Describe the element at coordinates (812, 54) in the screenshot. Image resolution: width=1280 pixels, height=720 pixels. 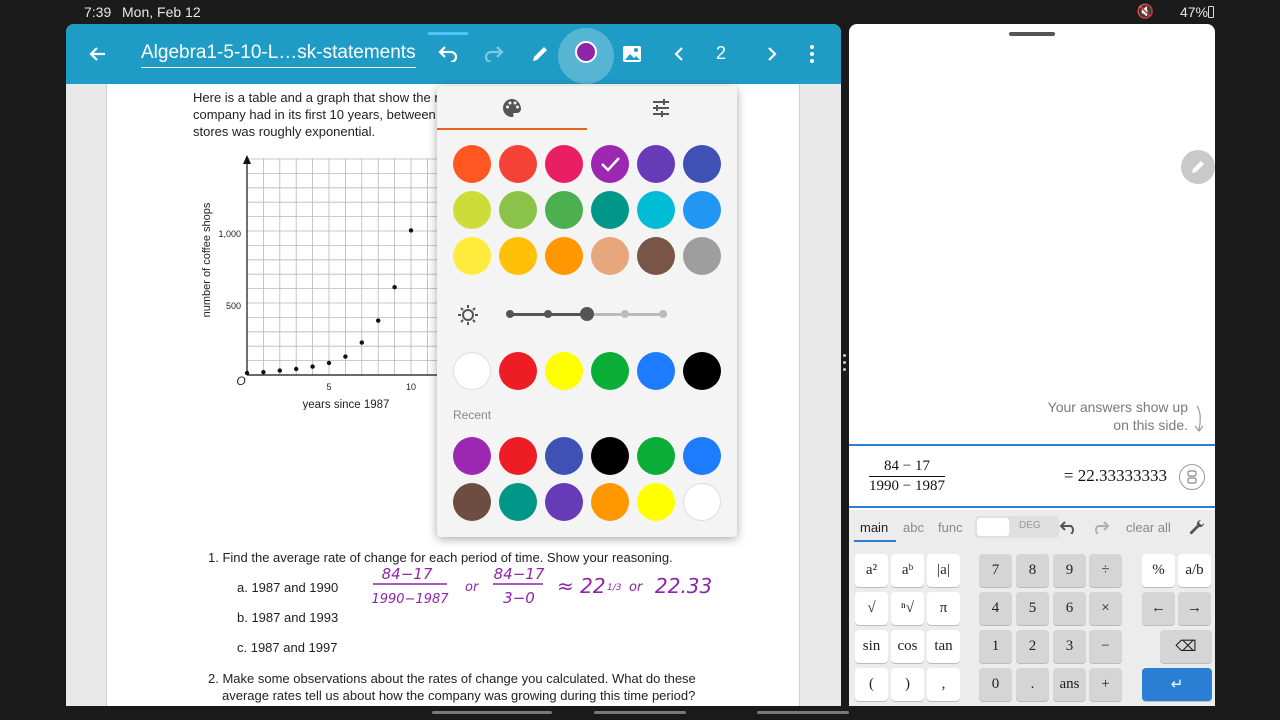
I see `more-menu-button` at that location.